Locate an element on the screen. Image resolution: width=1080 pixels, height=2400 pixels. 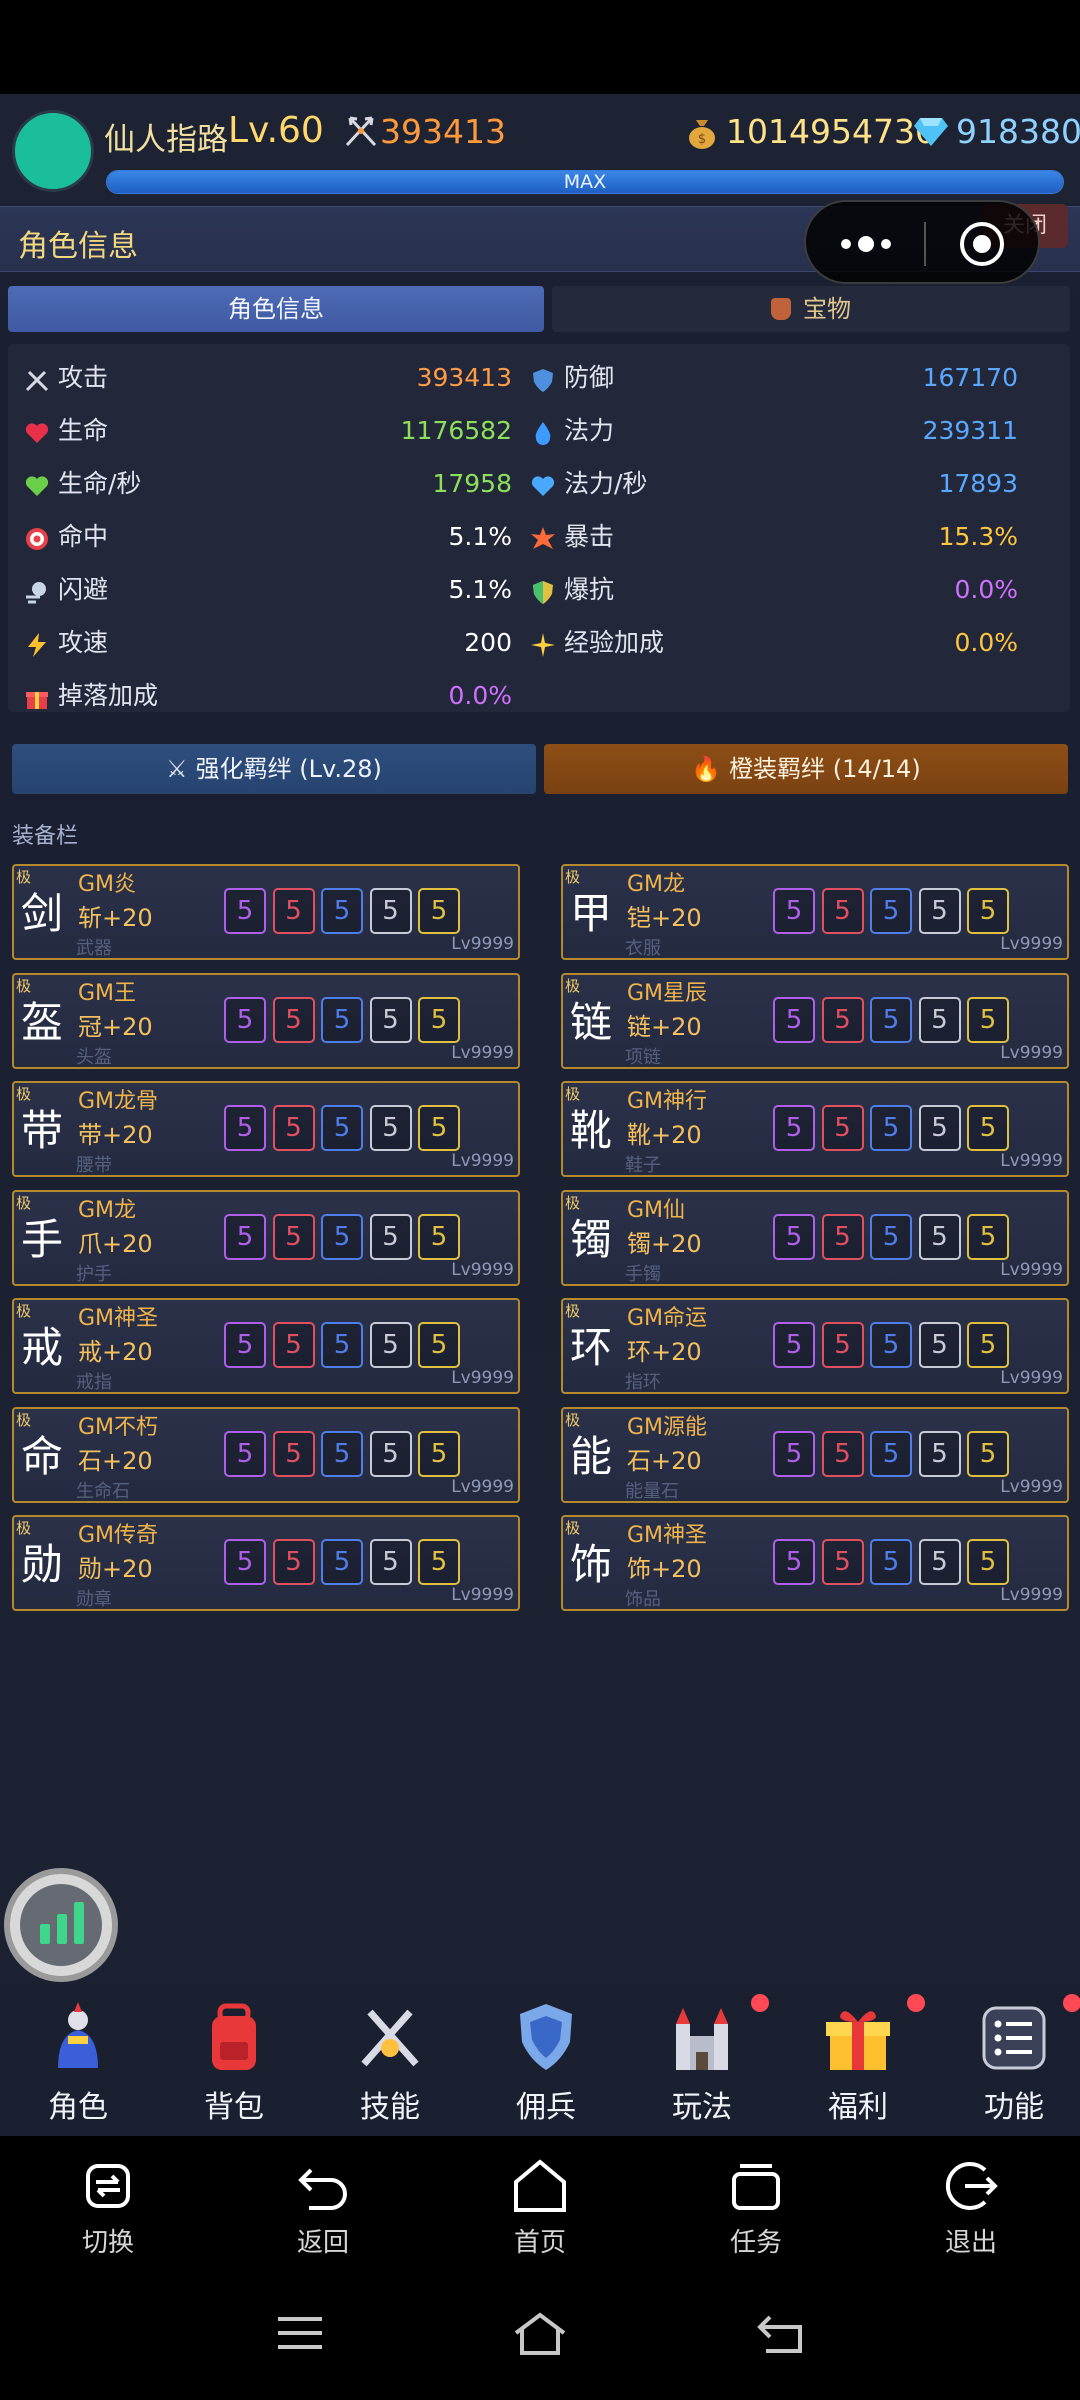
equipment-slot: 极环 GM命运 环+20 指环 Lv9999 5 5 5 5 5 is located at coordinates (815, 1346).